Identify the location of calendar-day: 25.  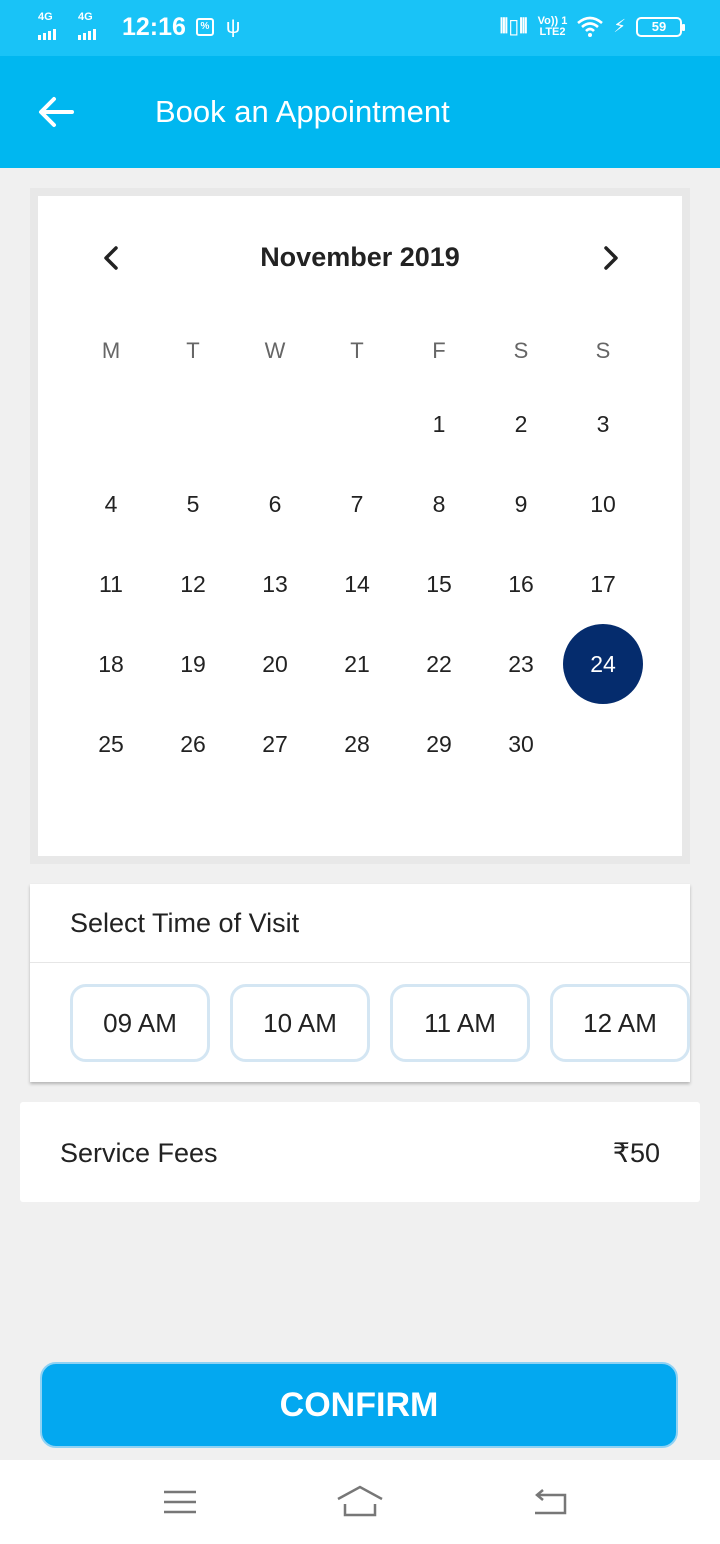
(111, 744).